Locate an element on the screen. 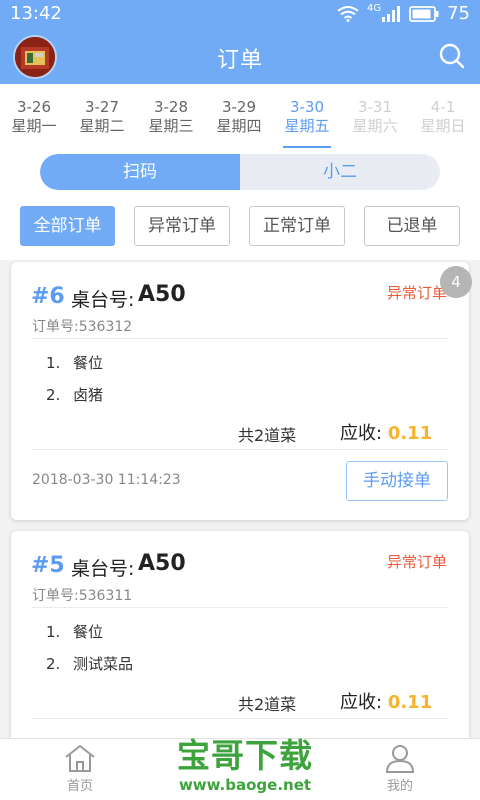 This screenshot has height=800, width=480. date-item-4-1: 4-1 星期日 is located at coordinates (443, 117).